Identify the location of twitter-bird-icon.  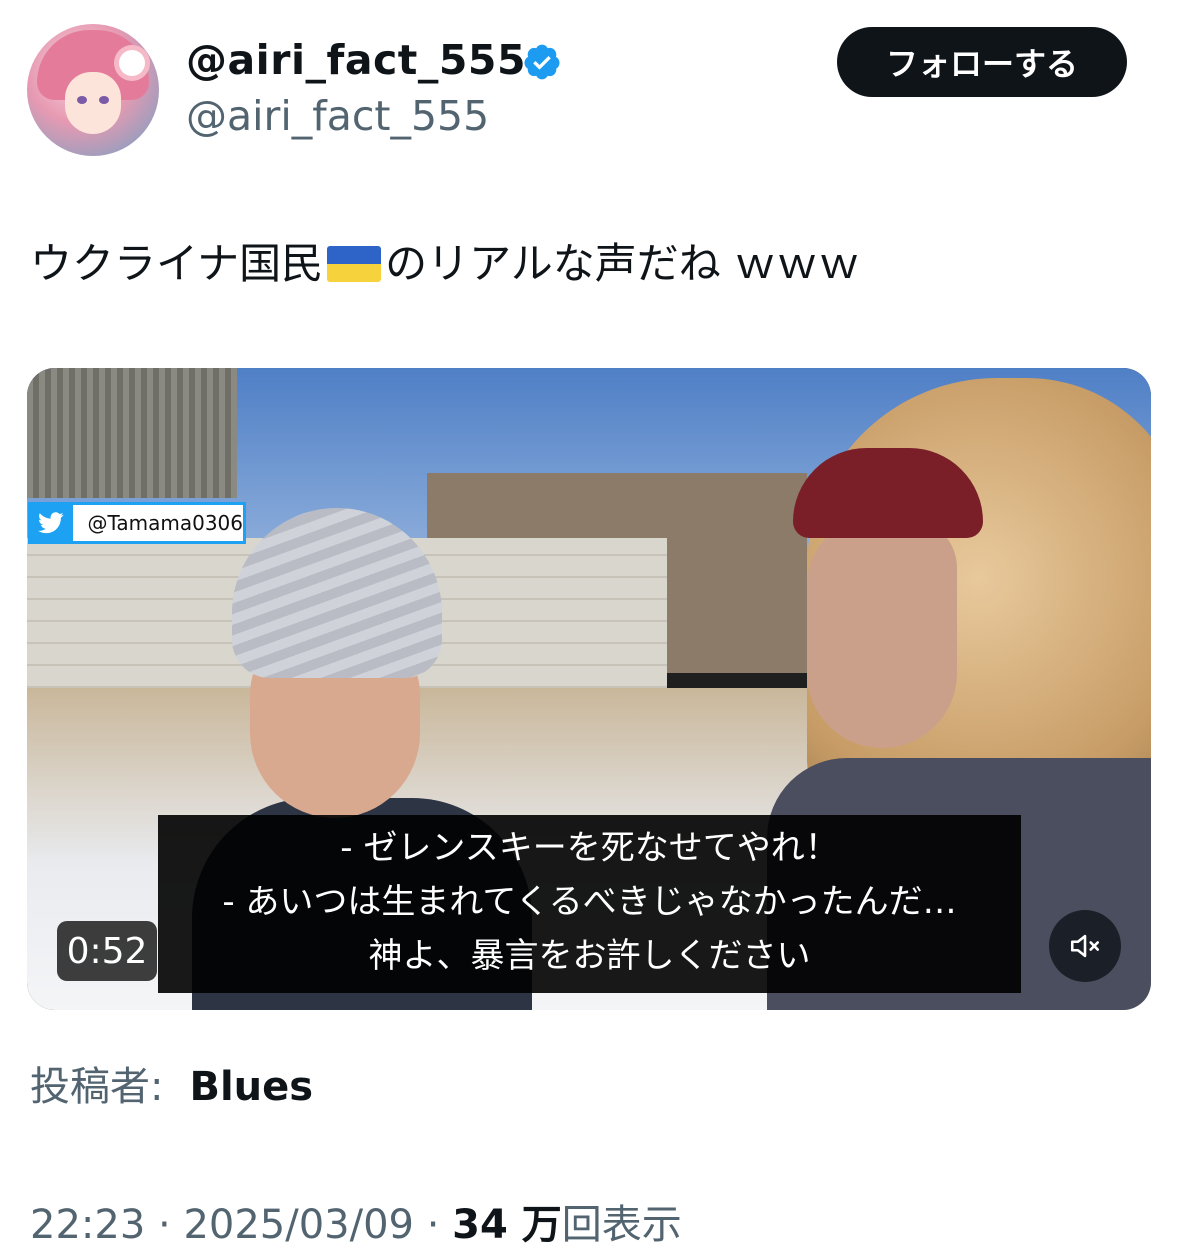
(51, 523).